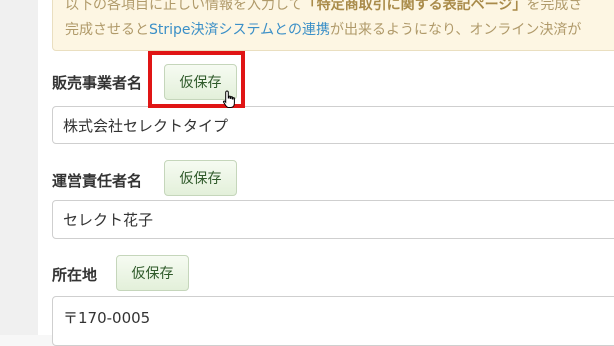  I want to click on manager-name-label: 運営責任者名, so click(97, 181).